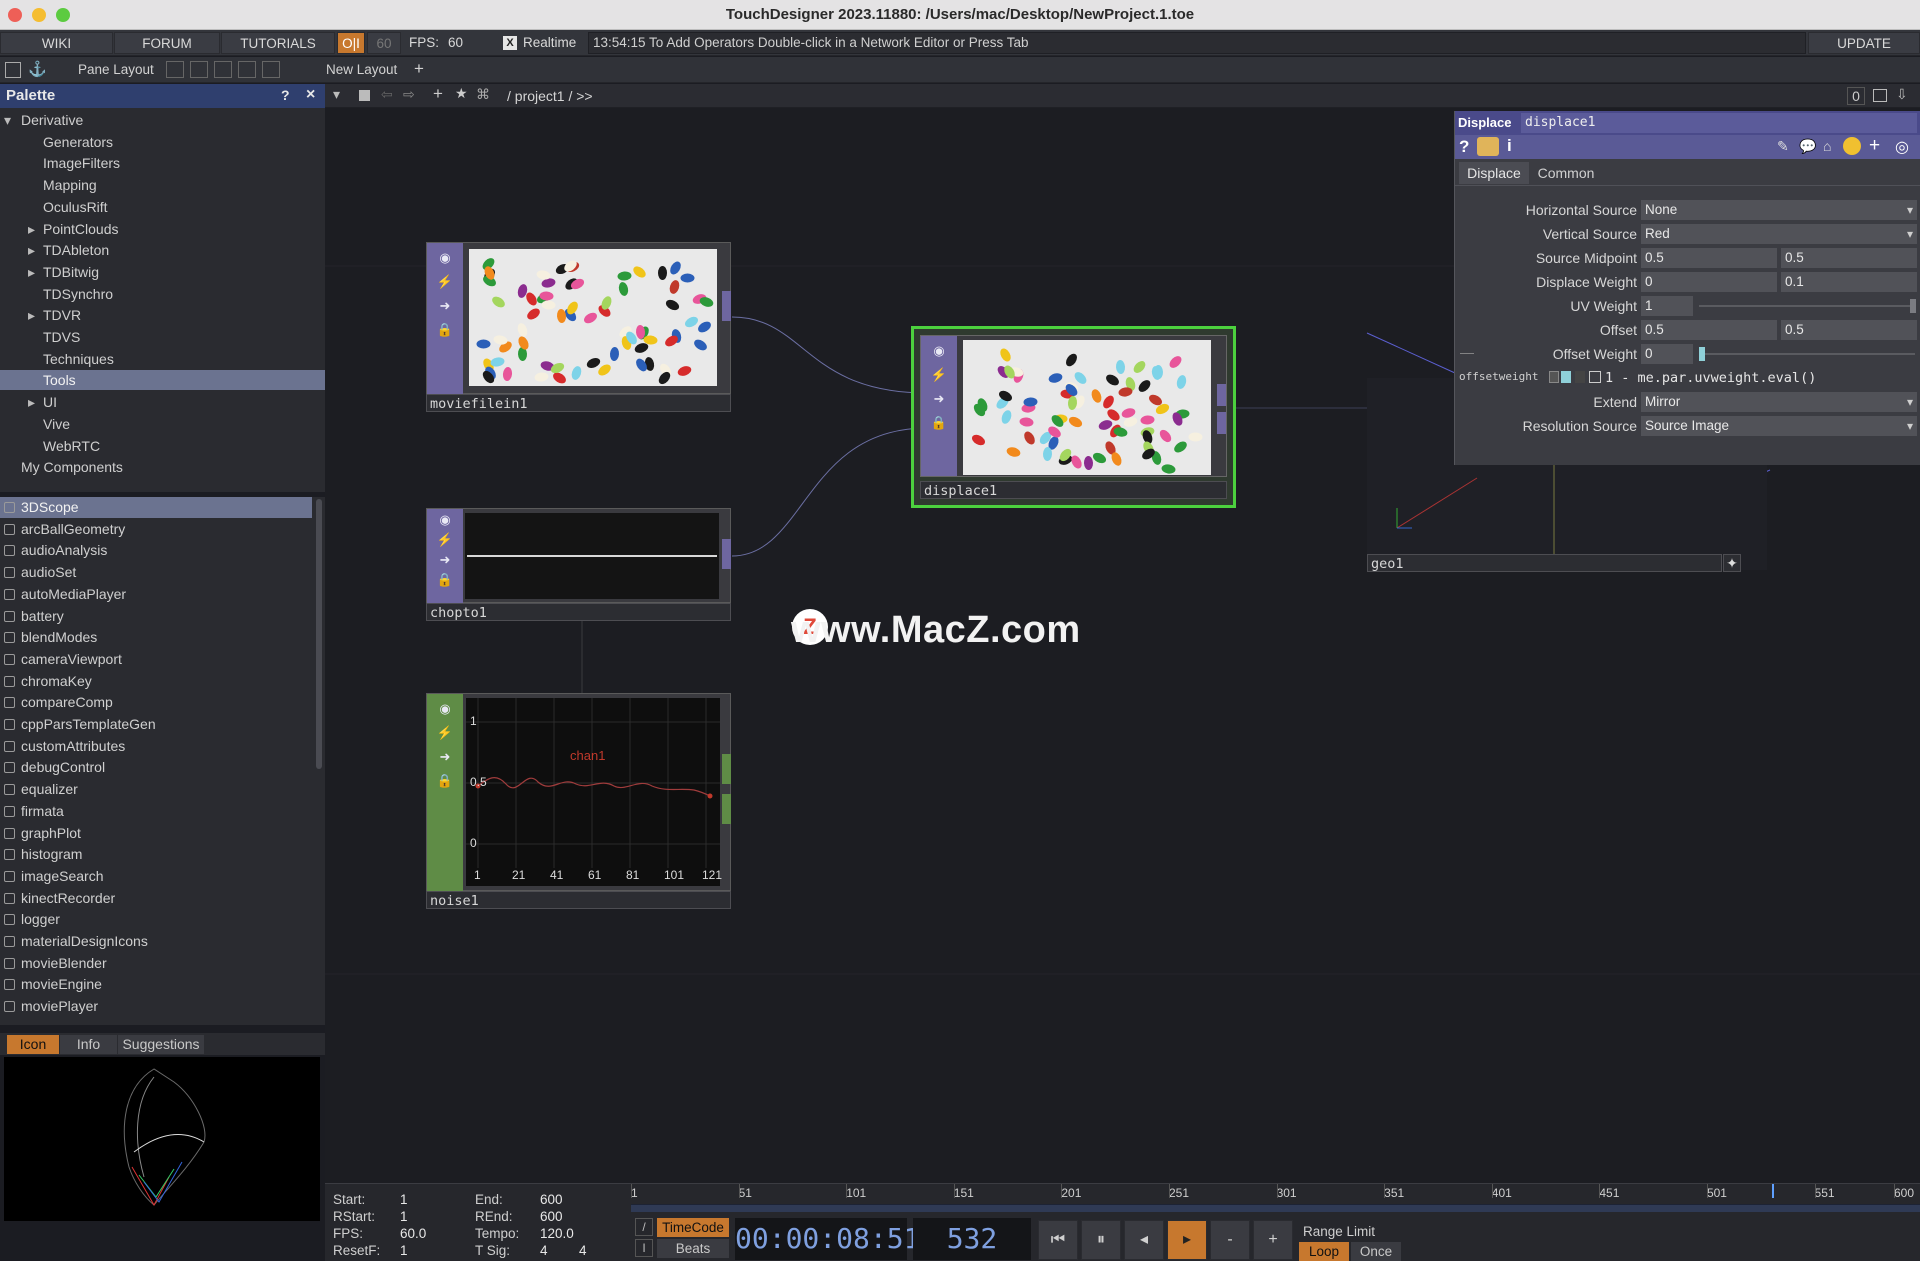 The width and height of the screenshot is (1920, 1261). What do you see at coordinates (551, 1216) in the screenshot?
I see `rend-value: 600` at bounding box center [551, 1216].